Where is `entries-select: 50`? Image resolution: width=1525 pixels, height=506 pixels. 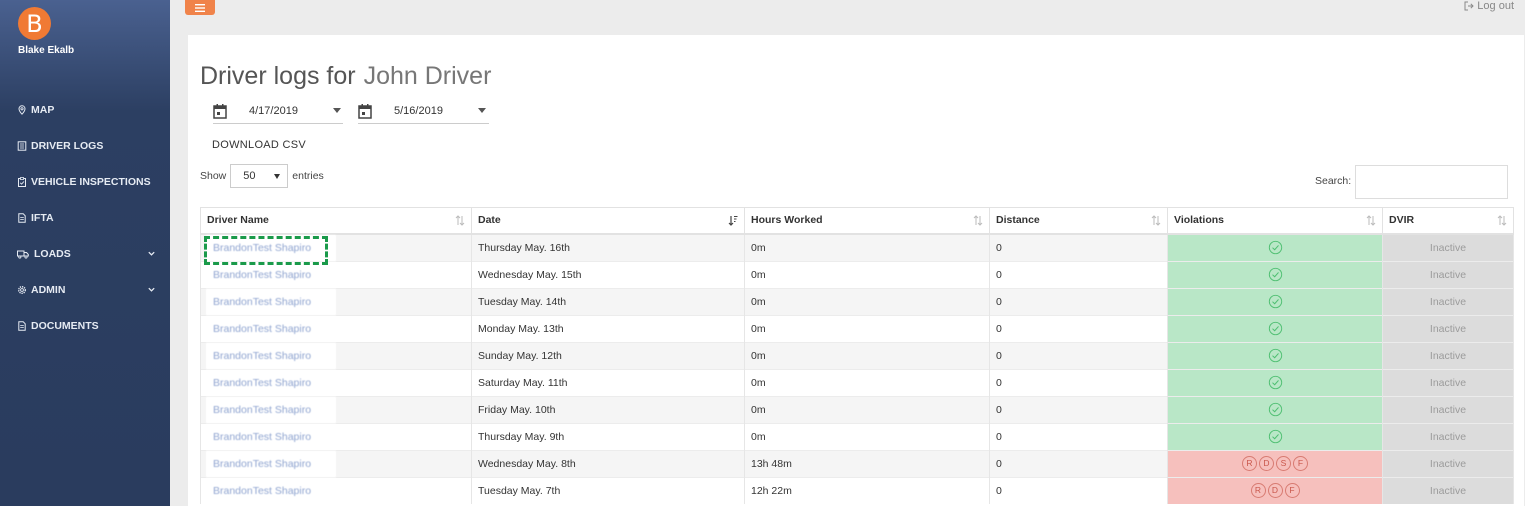
entries-select: 50 is located at coordinates (259, 176).